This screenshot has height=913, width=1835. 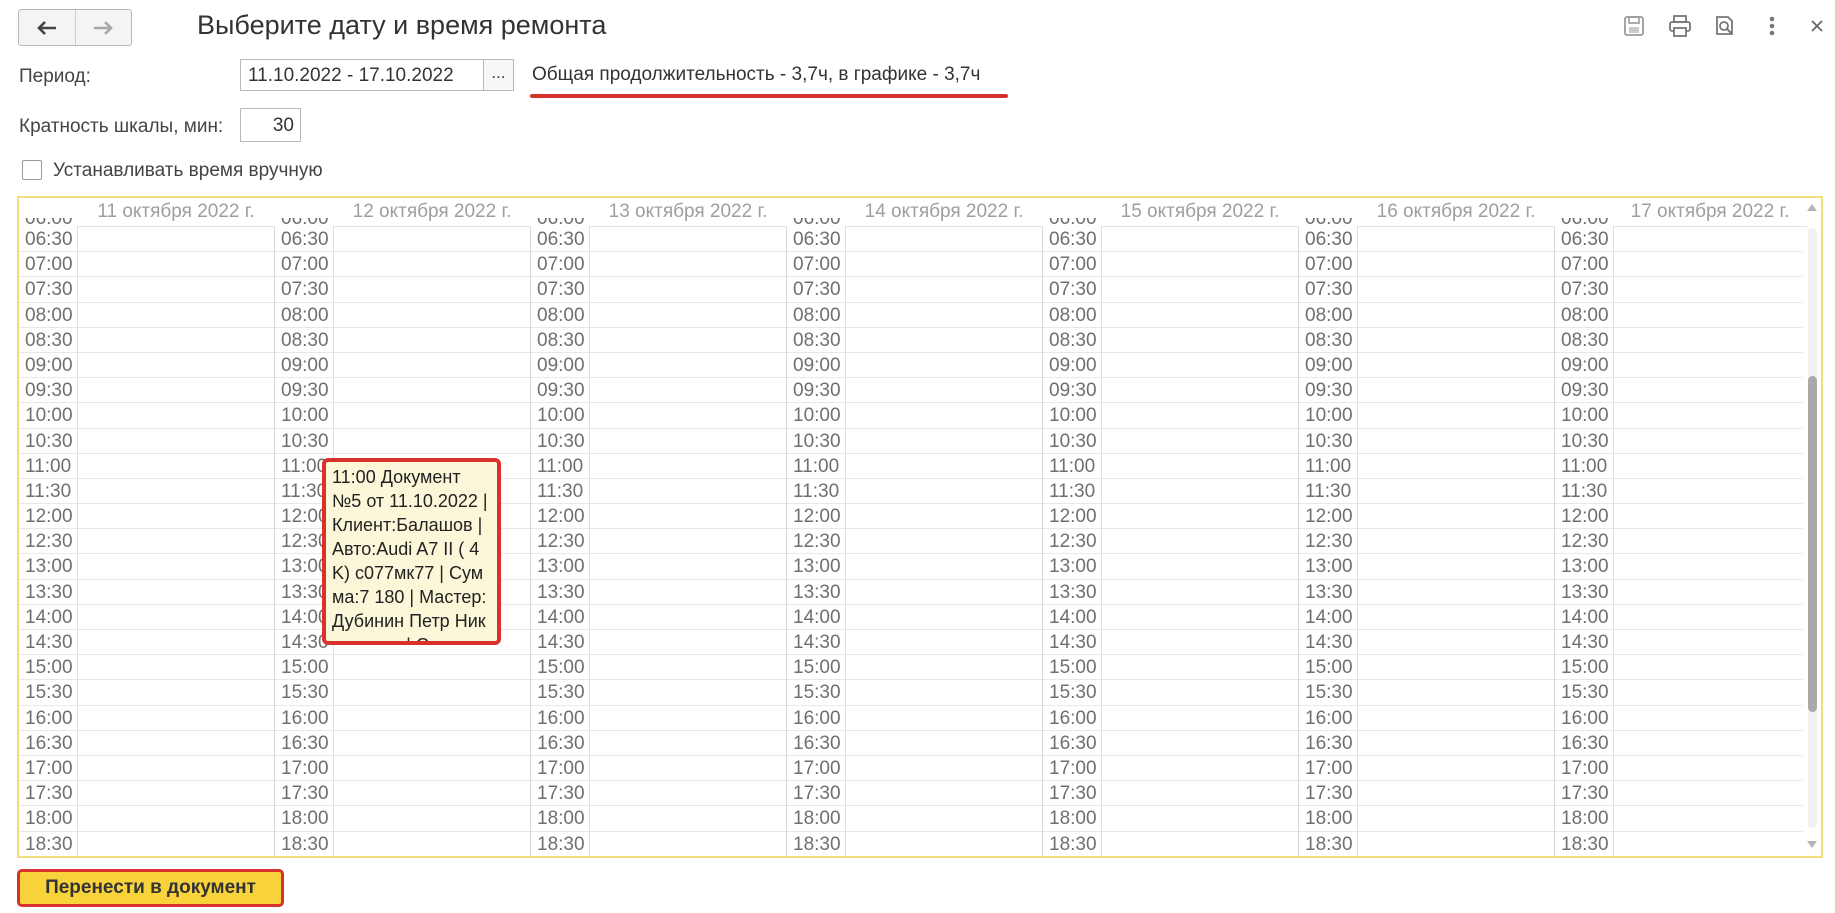 I want to click on transfer-to-document-button: Перенести в документ, so click(x=150, y=888).